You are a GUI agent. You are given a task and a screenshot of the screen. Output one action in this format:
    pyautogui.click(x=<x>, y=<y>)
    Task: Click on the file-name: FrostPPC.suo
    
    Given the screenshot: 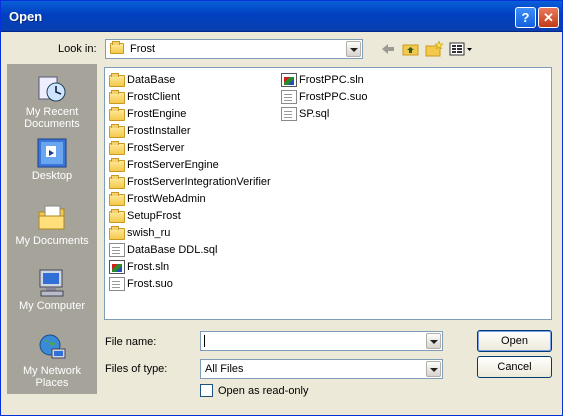 What is the action you would take?
    pyautogui.click(x=333, y=97)
    